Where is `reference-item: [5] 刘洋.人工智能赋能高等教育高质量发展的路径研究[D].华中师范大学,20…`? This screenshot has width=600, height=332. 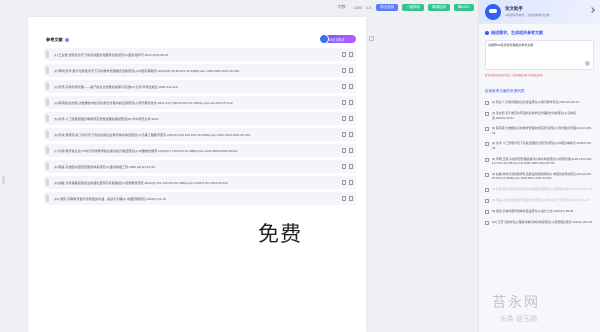
reference-item: [5] 刘洋.人工智能赋能高等教育高质量发展的路径研究[D].华中师范大学,20… is located at coordinates (200, 118).